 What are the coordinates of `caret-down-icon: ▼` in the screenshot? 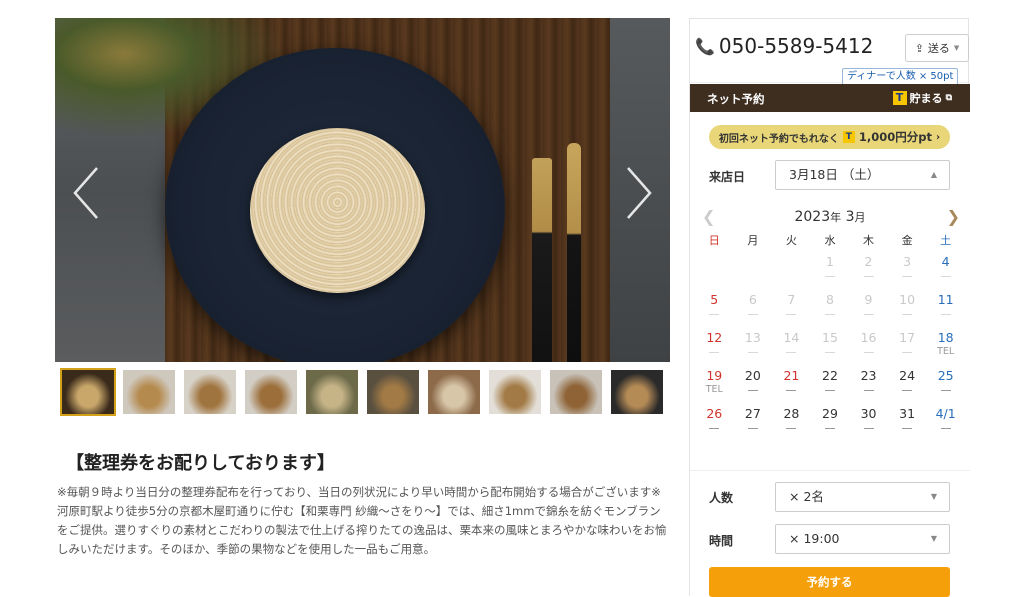 It's located at (933, 496).